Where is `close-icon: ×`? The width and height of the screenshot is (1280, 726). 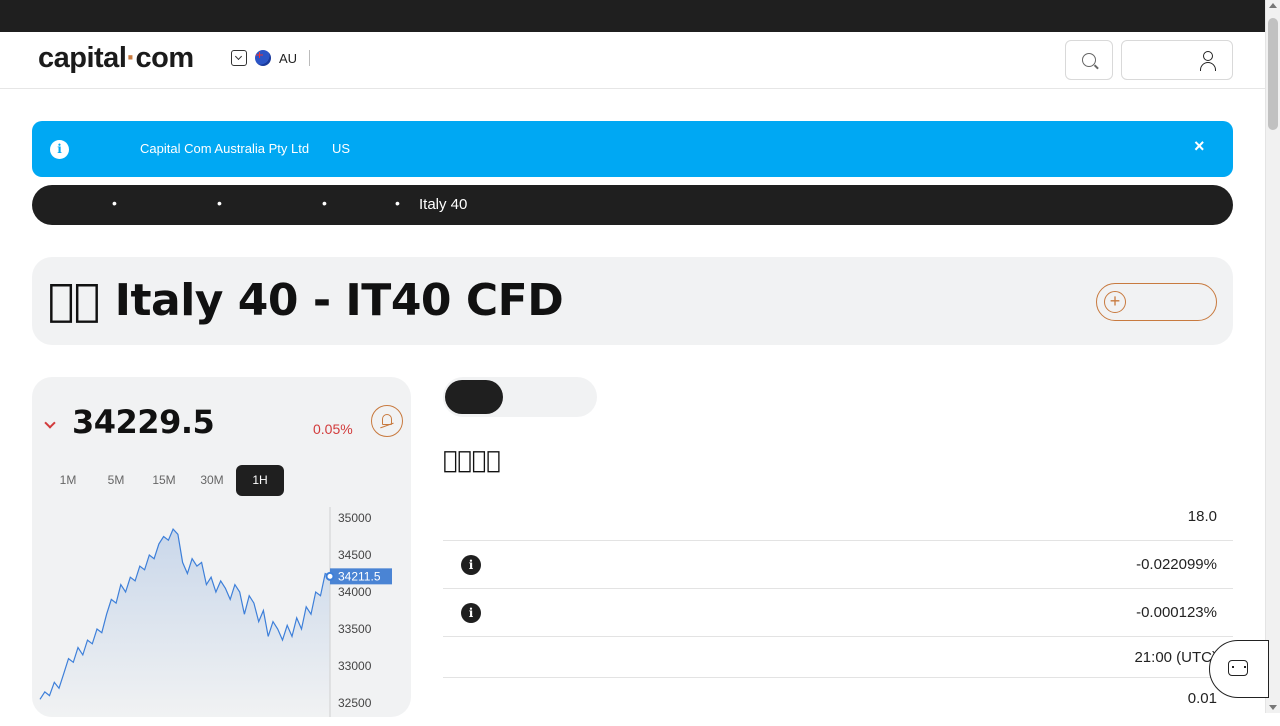
close-icon: × is located at coordinates (1199, 146).